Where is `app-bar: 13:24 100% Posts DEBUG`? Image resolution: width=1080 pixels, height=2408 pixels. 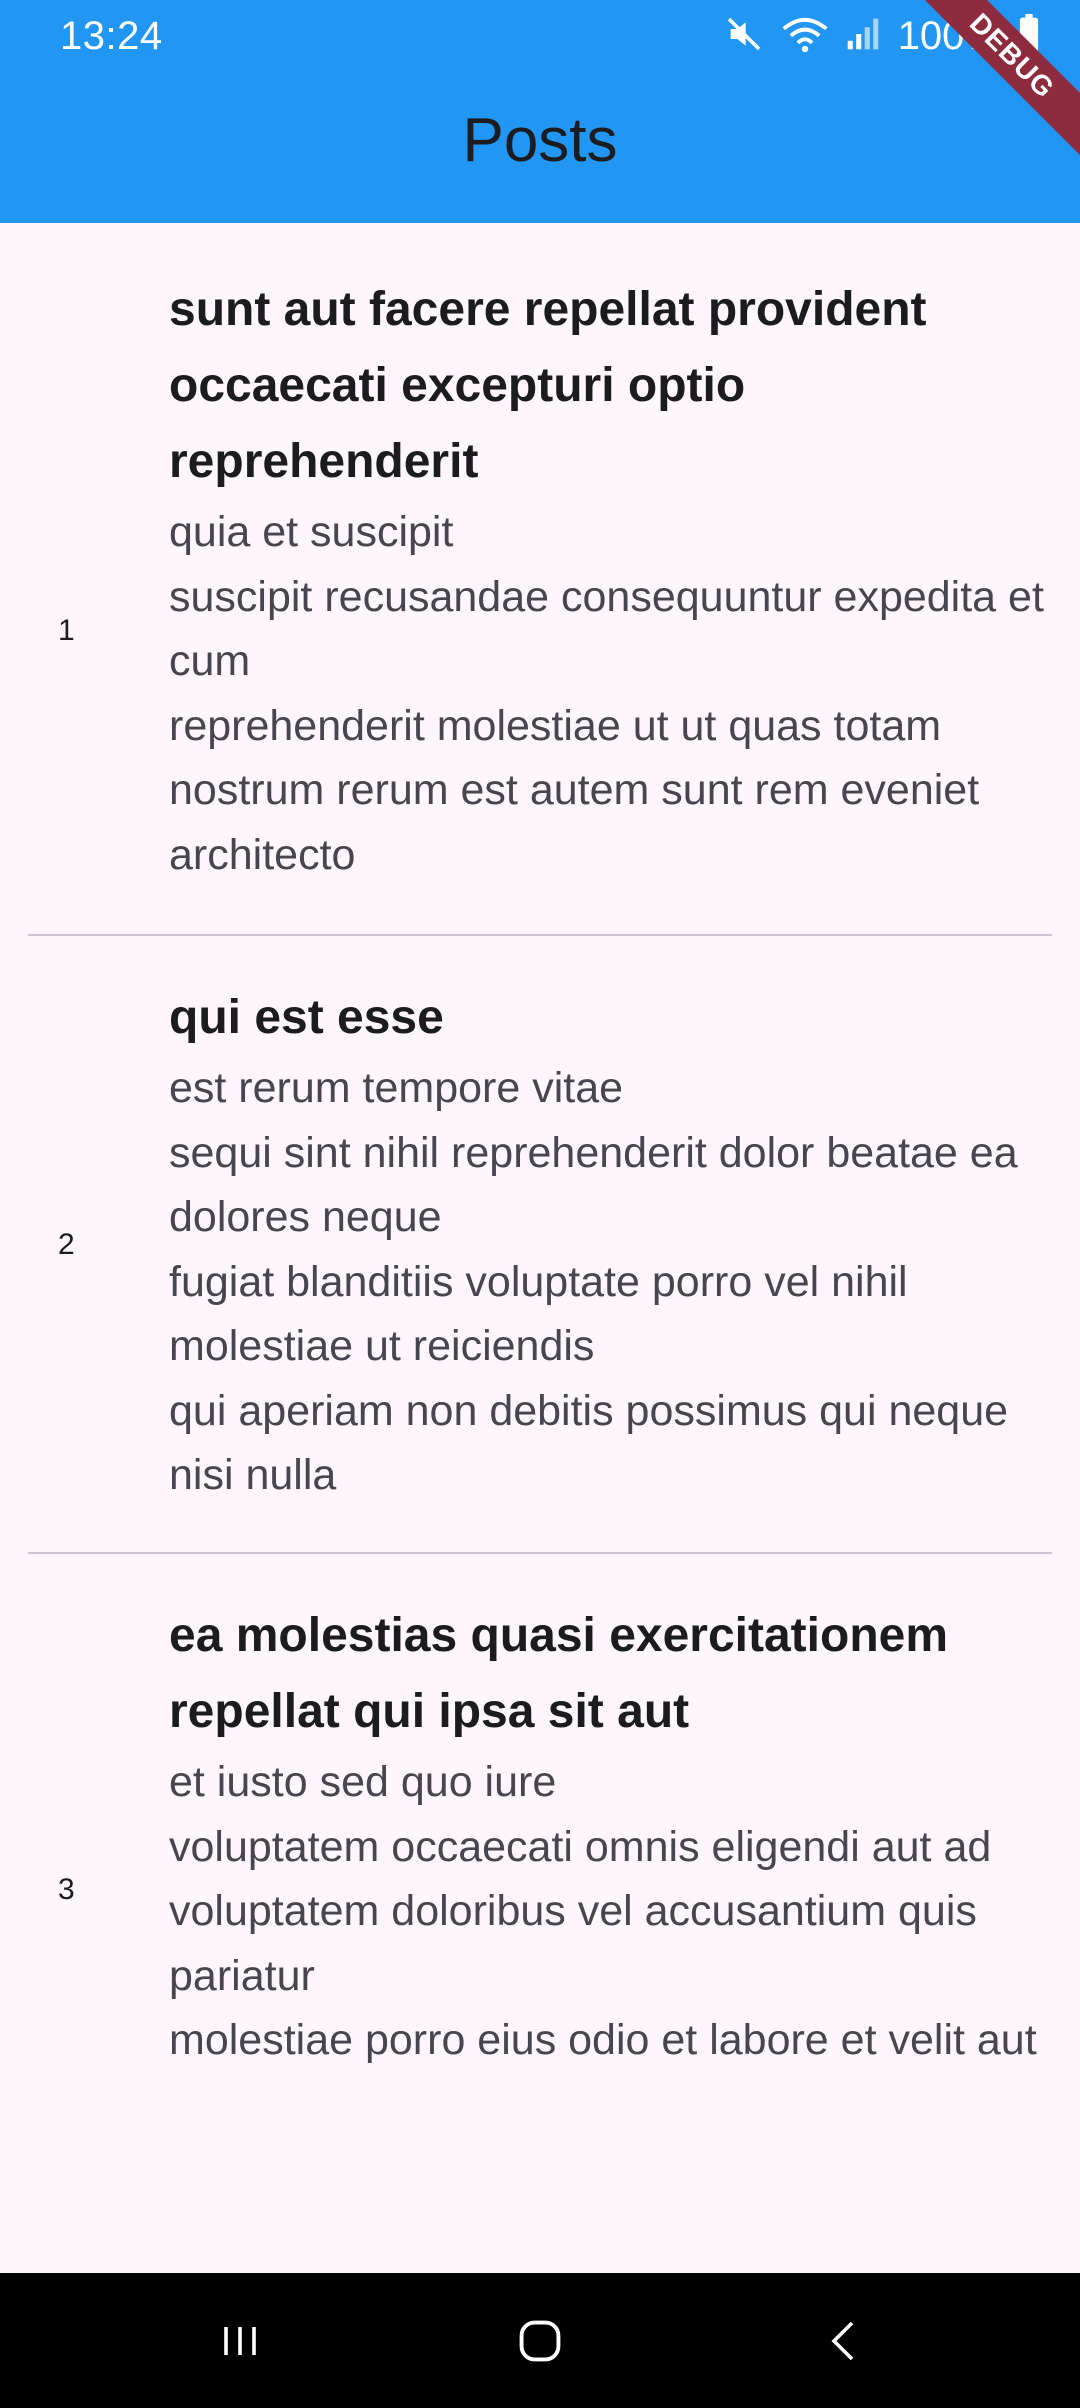
app-bar: 13:24 100% Posts DEBUG is located at coordinates (540, 111).